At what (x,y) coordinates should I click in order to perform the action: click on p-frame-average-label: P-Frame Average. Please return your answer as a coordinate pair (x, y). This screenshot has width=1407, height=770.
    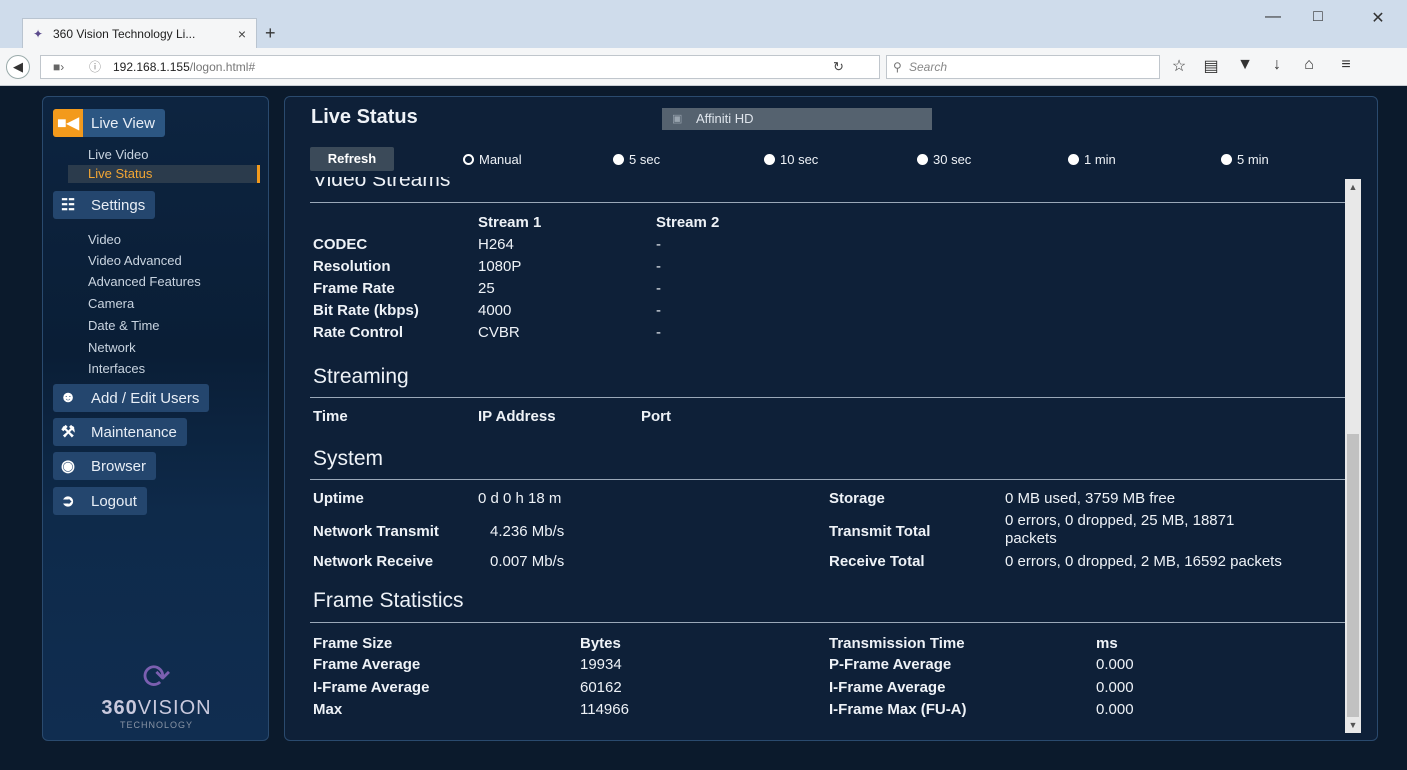
    Looking at the image, I should click on (890, 664).